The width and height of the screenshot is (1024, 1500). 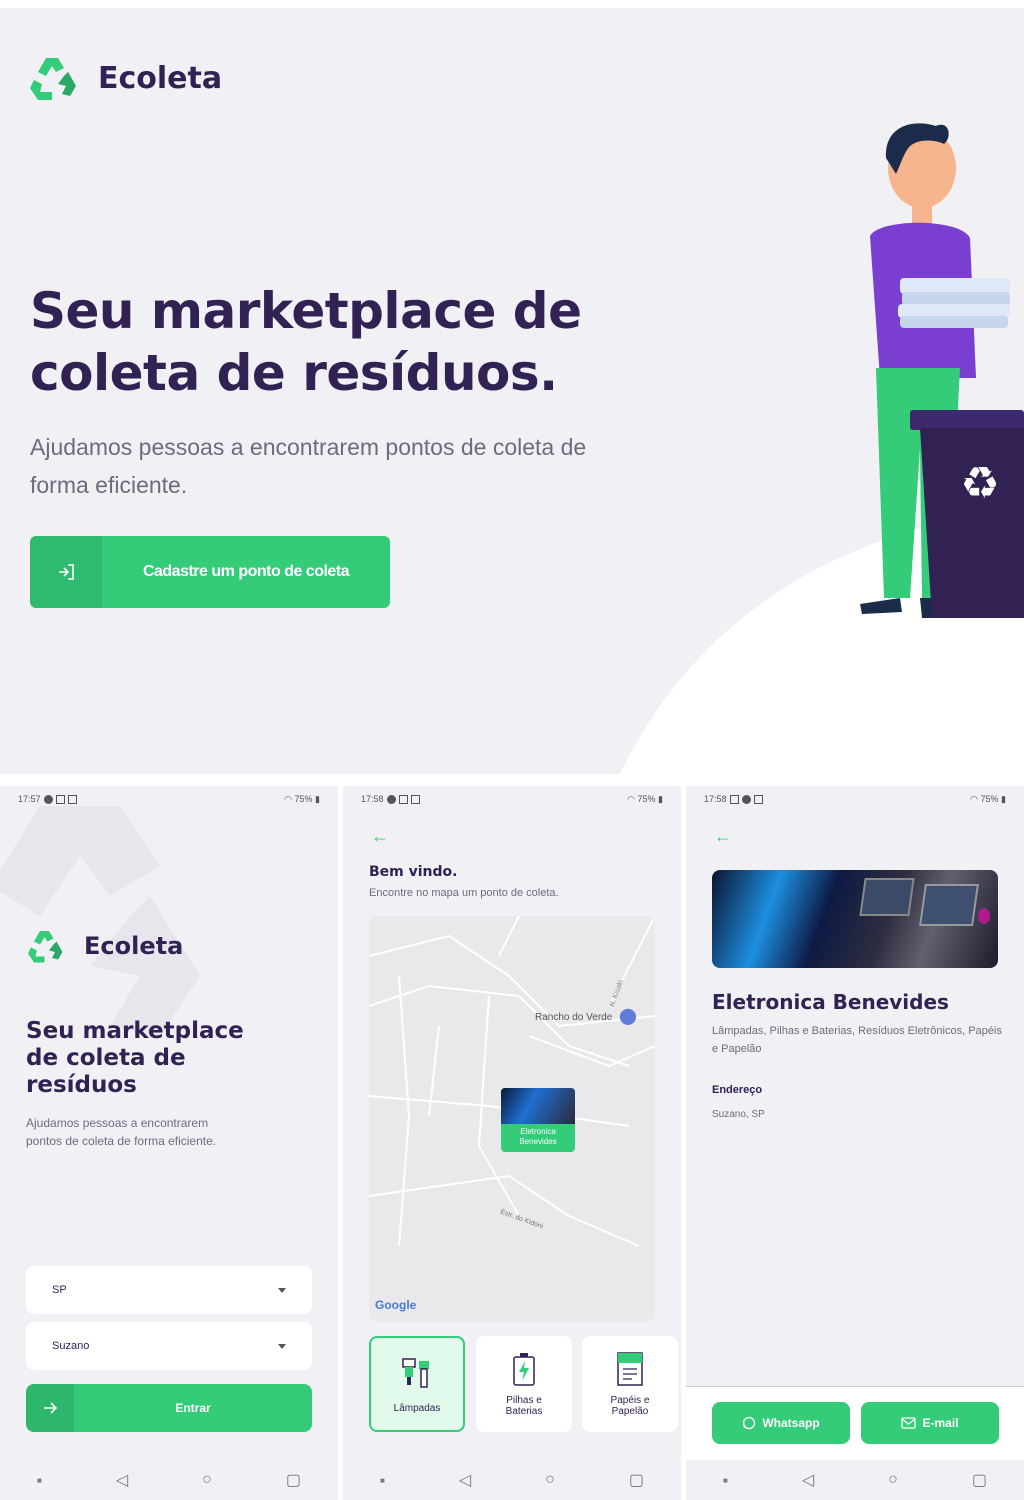 I want to click on city-select: Suzano, so click(x=169, y=1346).